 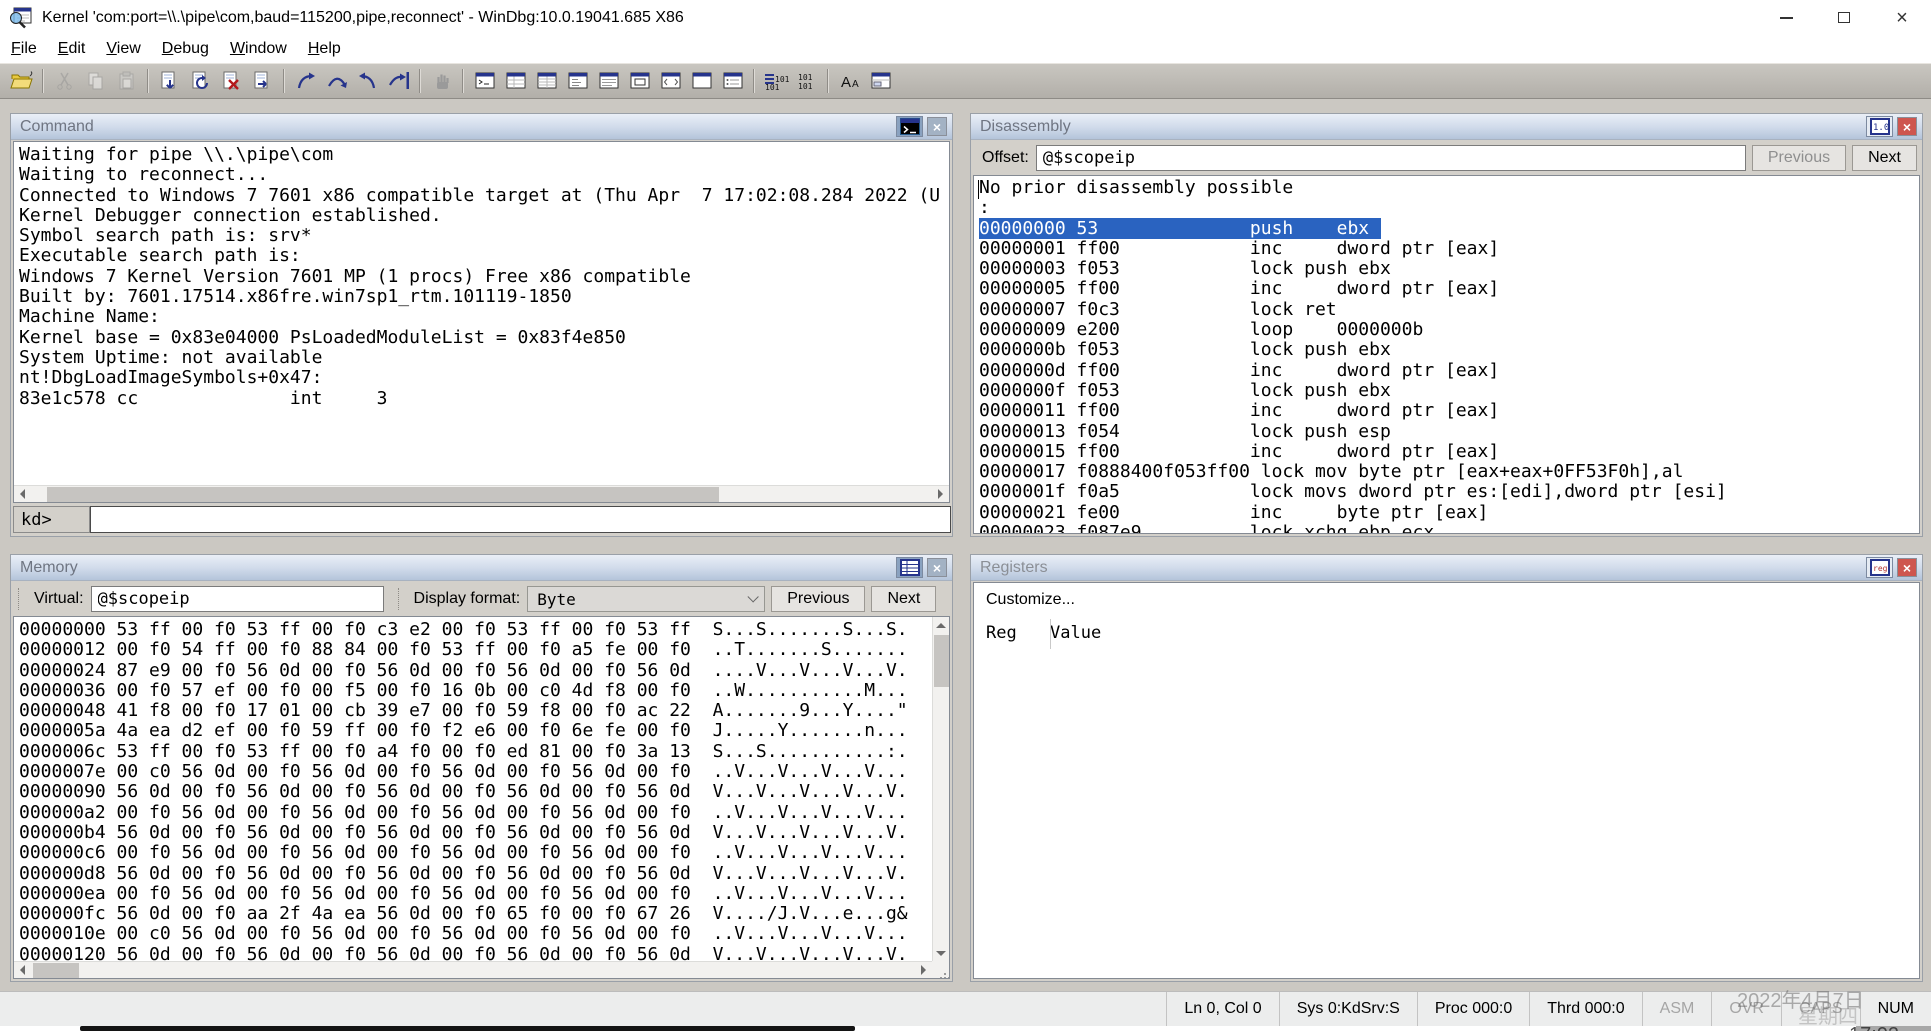 What do you see at coordinates (1018, 633) in the screenshot?
I see `reg-column-header: Reg` at bounding box center [1018, 633].